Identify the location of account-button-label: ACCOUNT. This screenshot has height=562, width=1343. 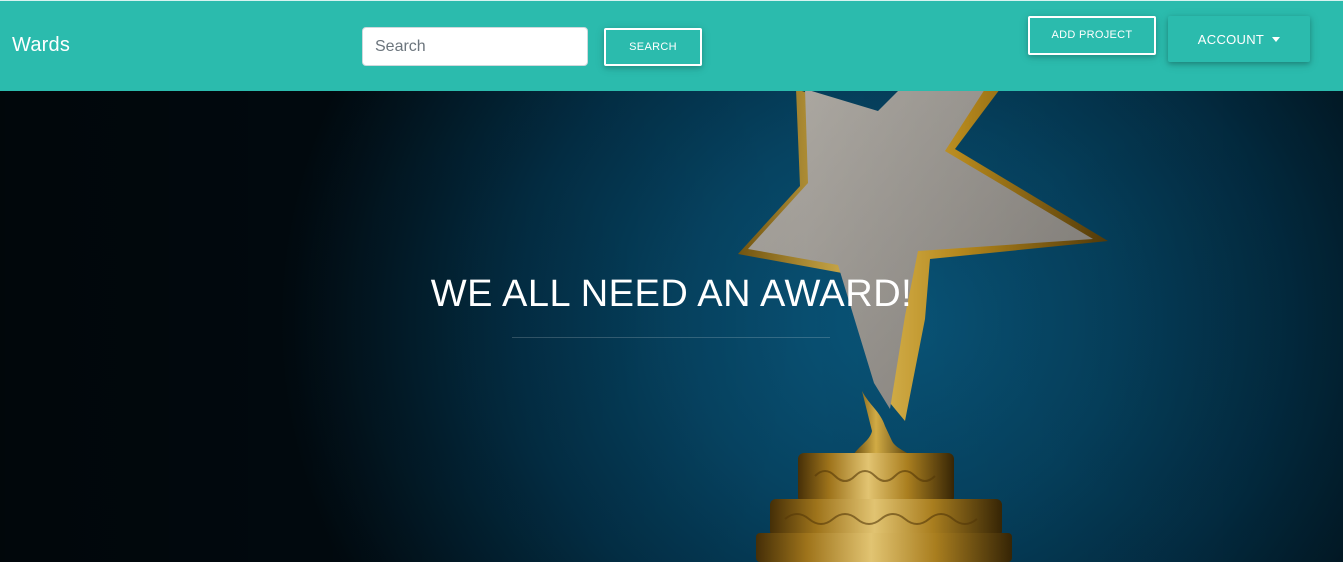
(1231, 39).